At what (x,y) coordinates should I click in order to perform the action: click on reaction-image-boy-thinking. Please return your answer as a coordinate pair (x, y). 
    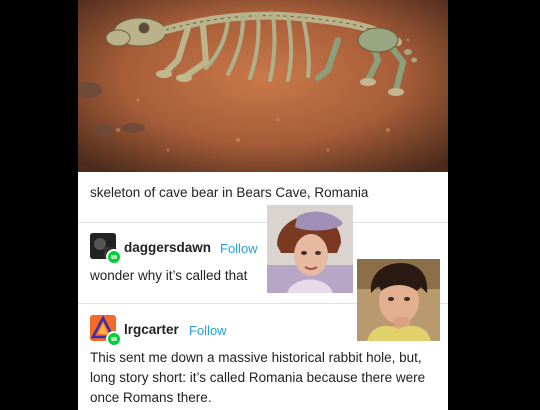
    Looking at the image, I should click on (398, 300).